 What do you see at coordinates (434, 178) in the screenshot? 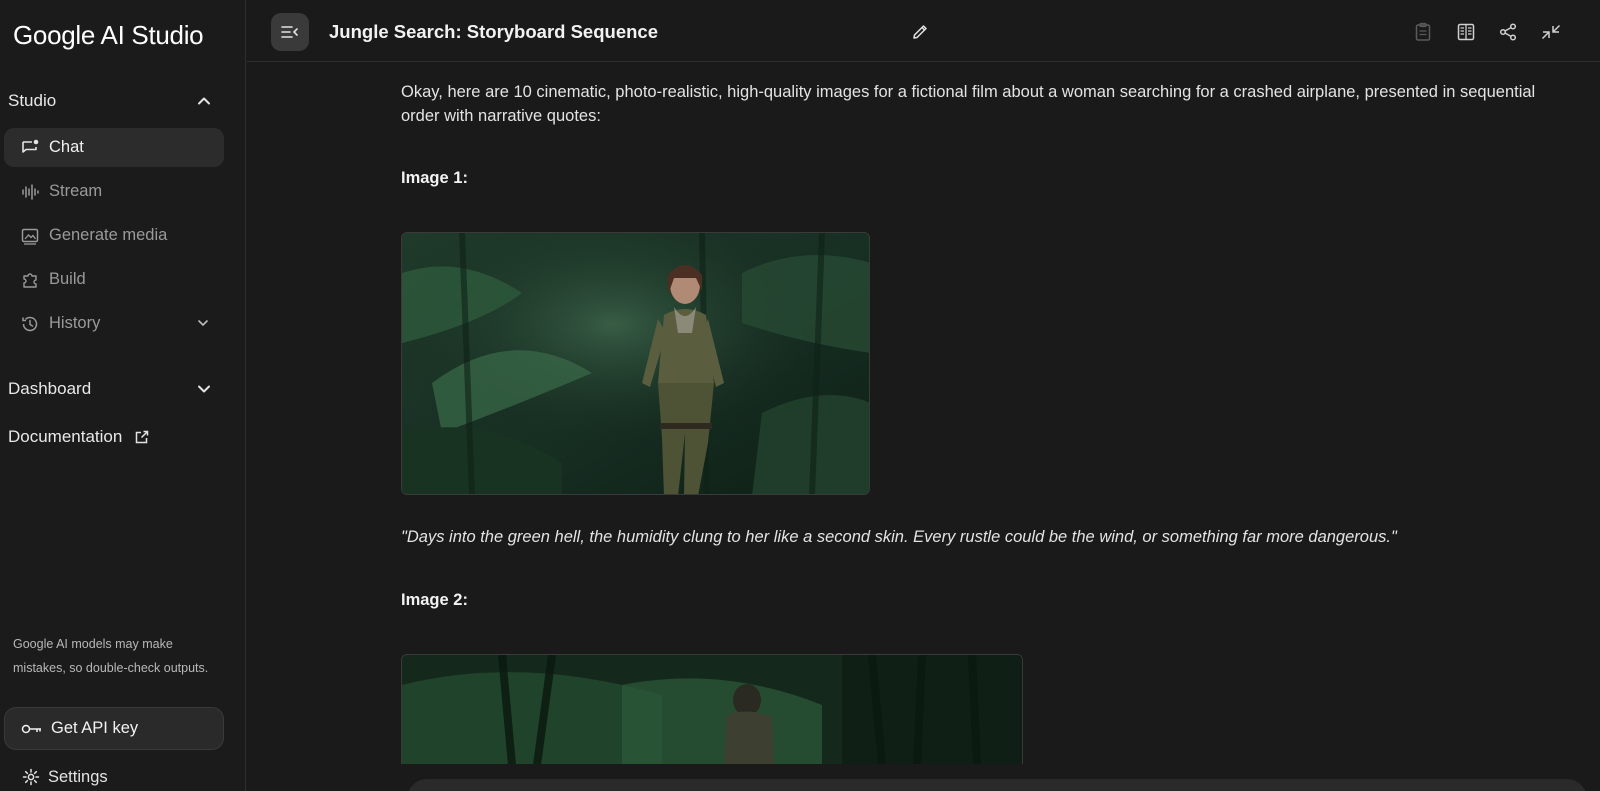
I see `image-1-label: Image 1:` at bounding box center [434, 178].